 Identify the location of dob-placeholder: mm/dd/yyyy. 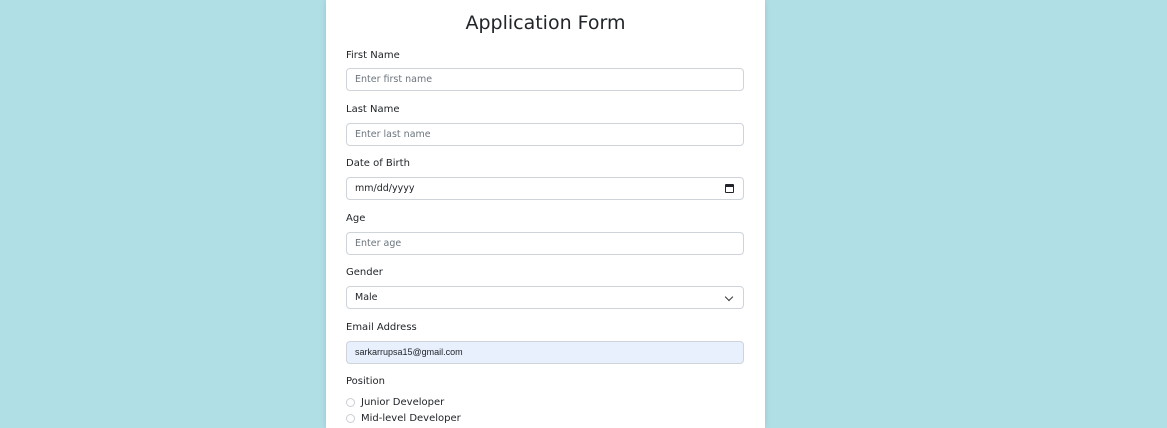
(385, 188).